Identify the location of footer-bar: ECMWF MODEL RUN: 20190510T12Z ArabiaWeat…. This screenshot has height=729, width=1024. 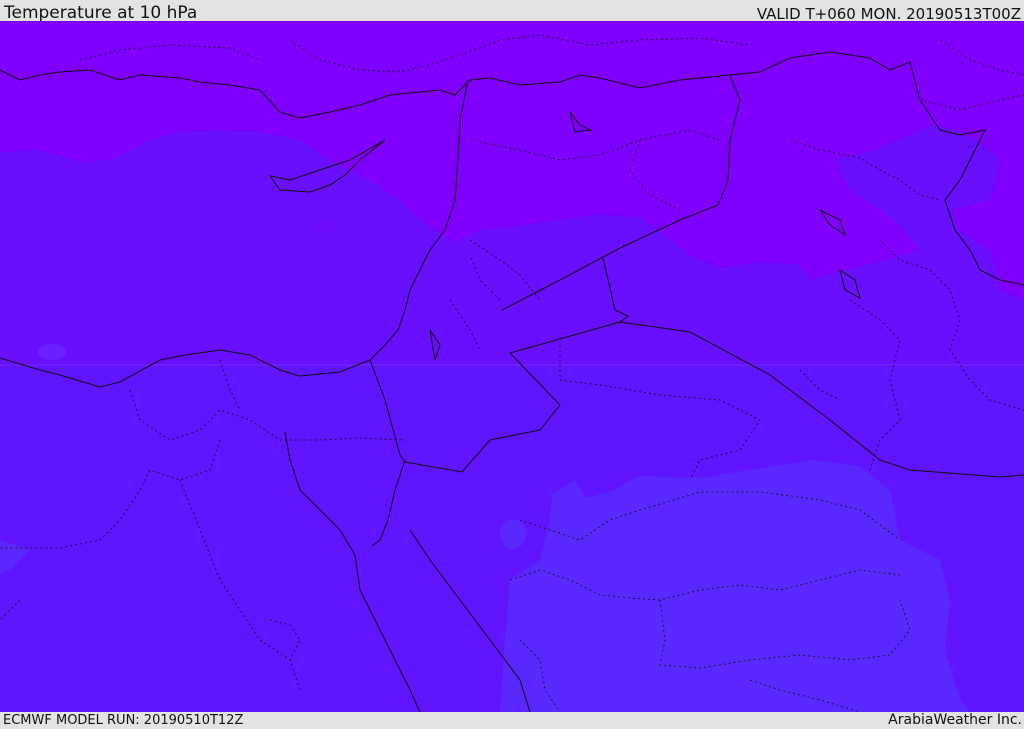
(512, 720).